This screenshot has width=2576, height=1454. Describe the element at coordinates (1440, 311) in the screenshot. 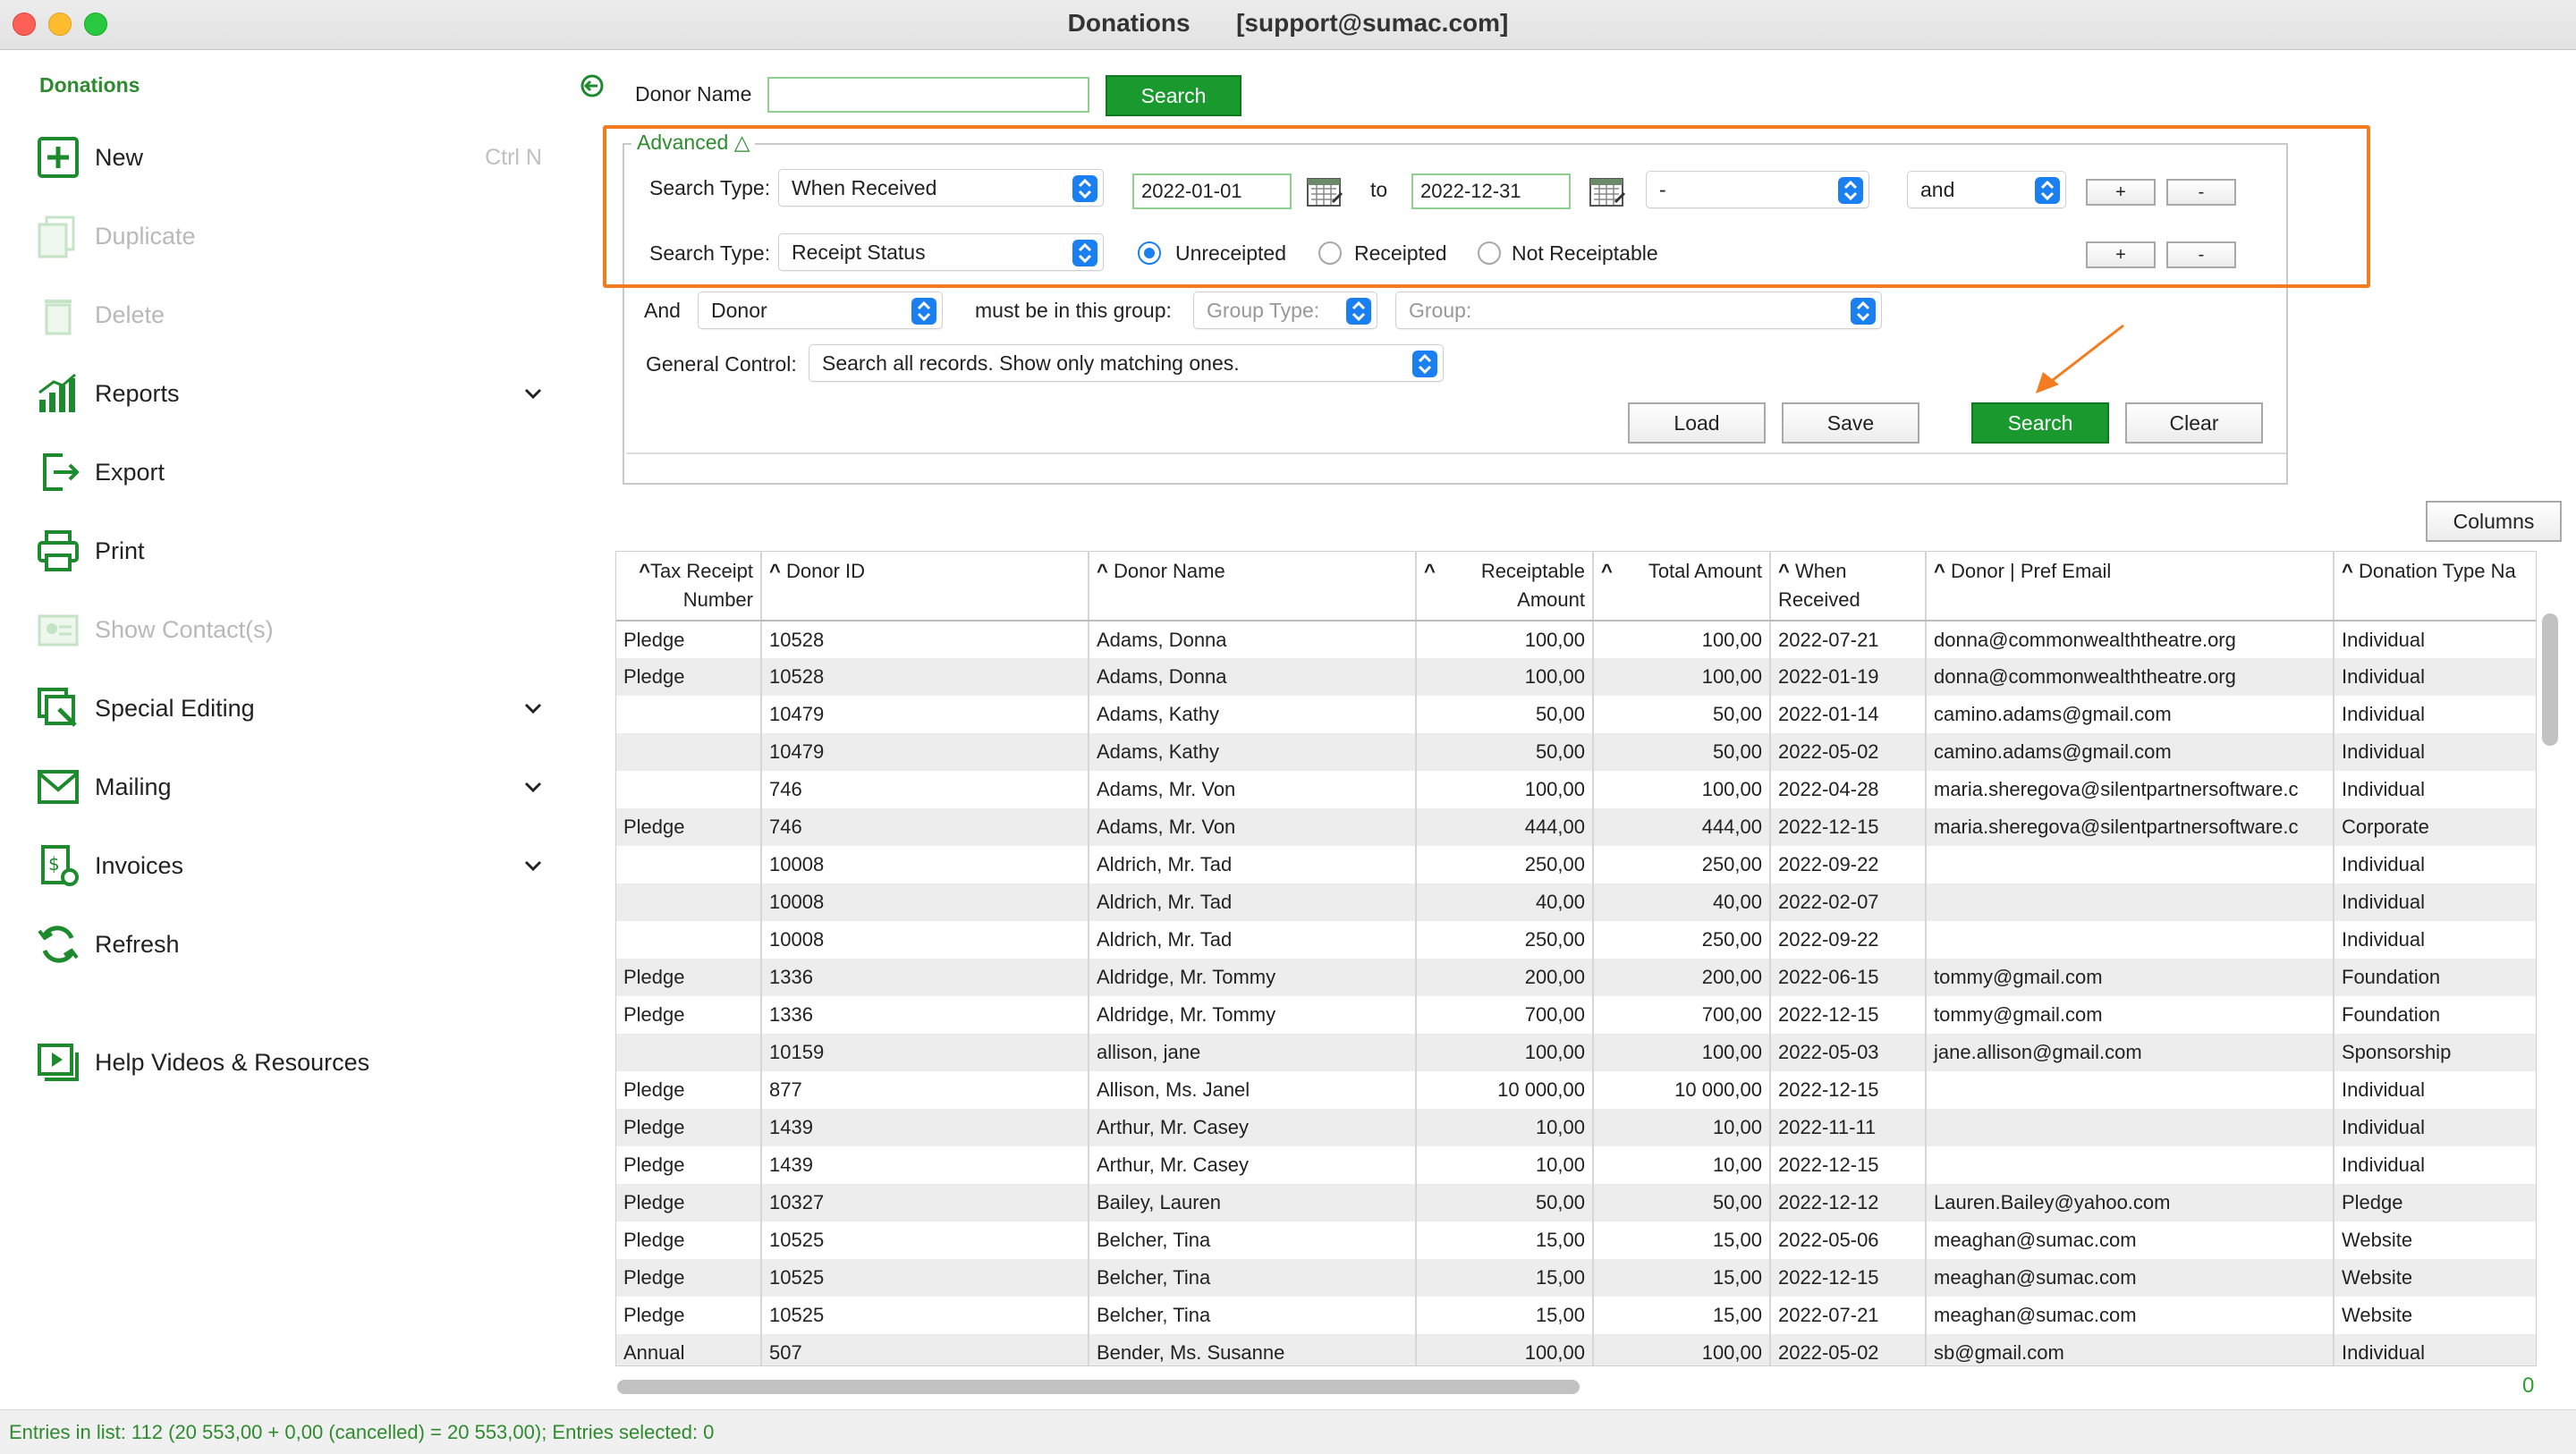

I see `group-placeholder: Group:` at that location.